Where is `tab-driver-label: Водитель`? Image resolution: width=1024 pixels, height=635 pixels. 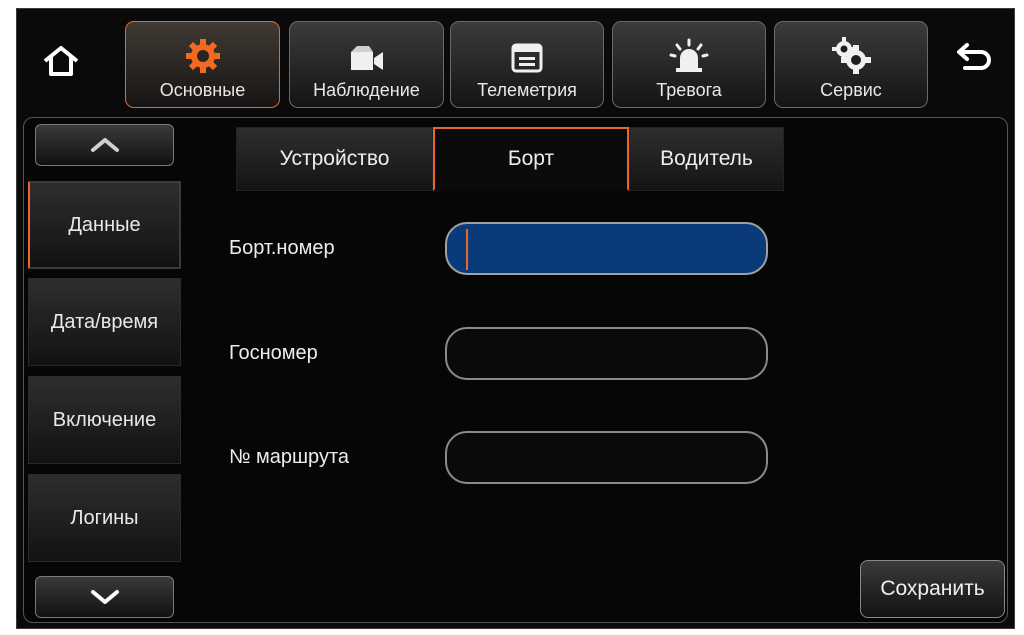 tab-driver-label: Водитель is located at coordinates (706, 158).